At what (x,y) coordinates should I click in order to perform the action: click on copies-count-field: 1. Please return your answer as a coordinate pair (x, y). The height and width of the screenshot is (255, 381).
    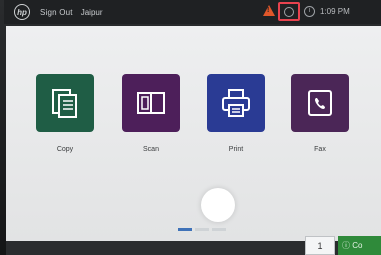
    Looking at the image, I should click on (320, 245).